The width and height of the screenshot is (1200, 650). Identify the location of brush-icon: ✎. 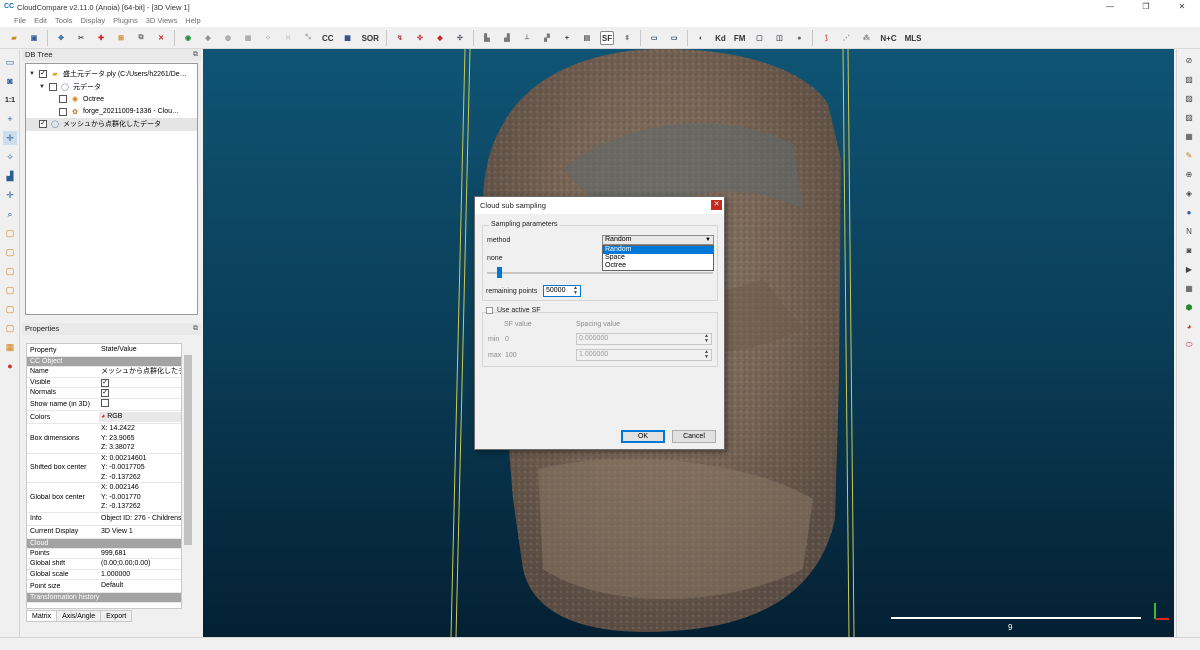
(1189, 155).